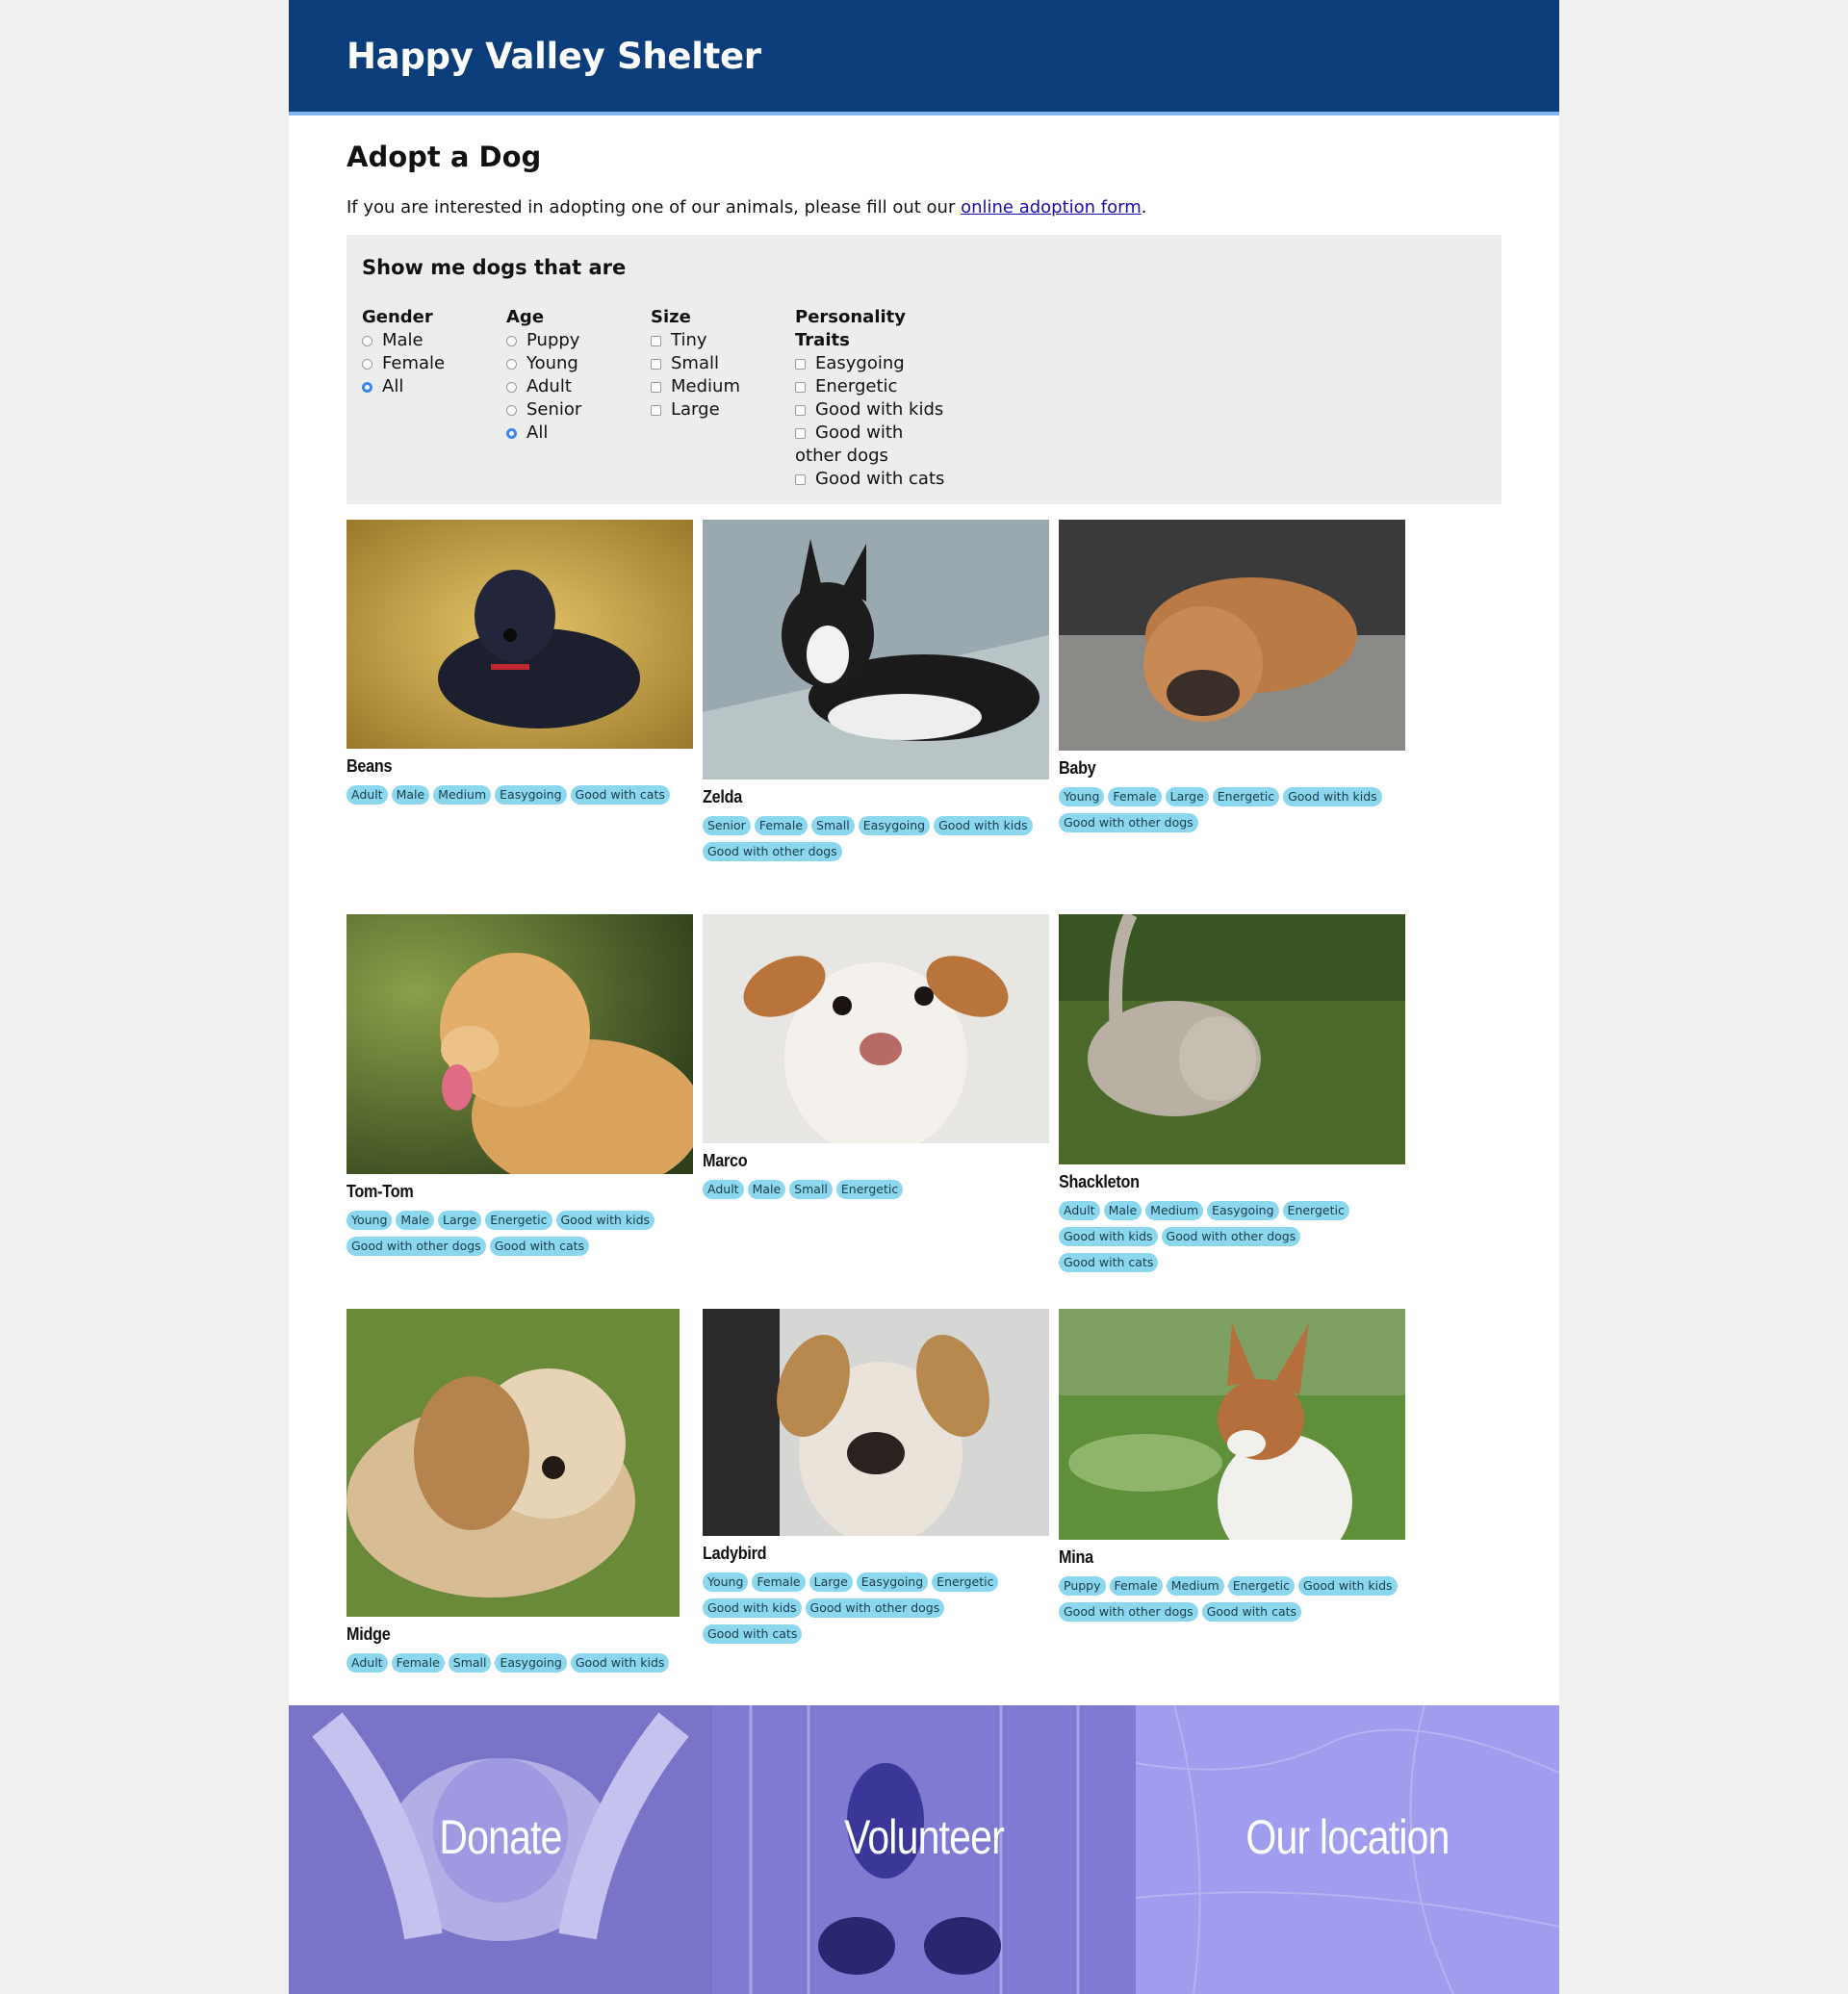  Describe the element at coordinates (543, 433) in the screenshot. I see `age-option-all: All` at that location.